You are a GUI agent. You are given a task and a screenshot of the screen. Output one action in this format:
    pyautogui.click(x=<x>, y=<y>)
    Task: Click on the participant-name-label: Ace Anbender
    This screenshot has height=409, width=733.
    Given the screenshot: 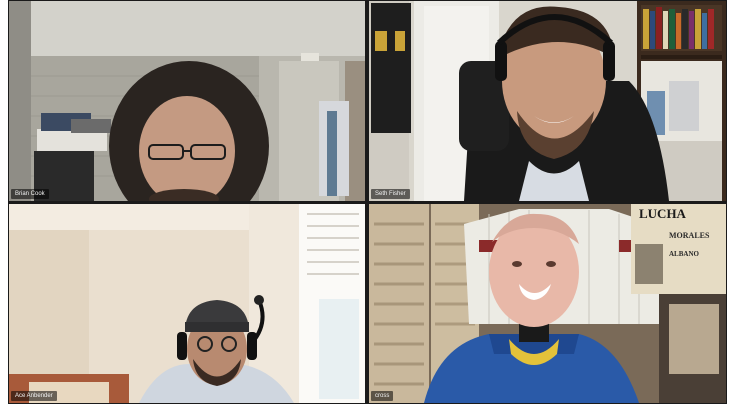 What is the action you would take?
    pyautogui.click(x=34, y=396)
    